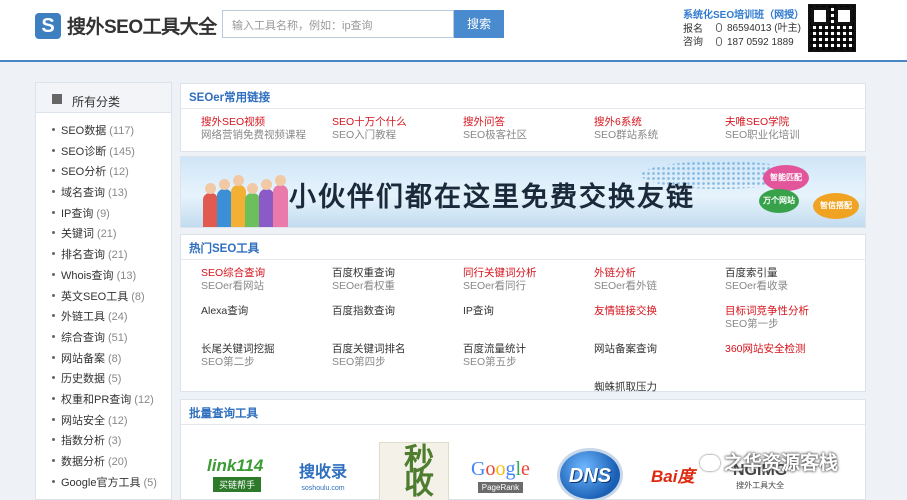 The image size is (907, 500). Describe the element at coordinates (266, 279) in the screenshot. I see `hot-tool-link: SEO综合查询 SEOer看网站` at that location.